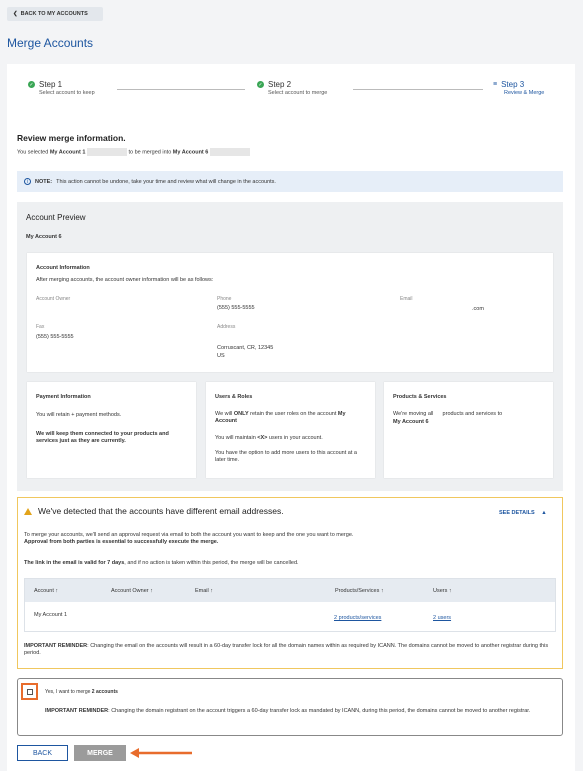 The image size is (583, 771). I want to click on confirm-merge-checkbox, so click(29, 691).